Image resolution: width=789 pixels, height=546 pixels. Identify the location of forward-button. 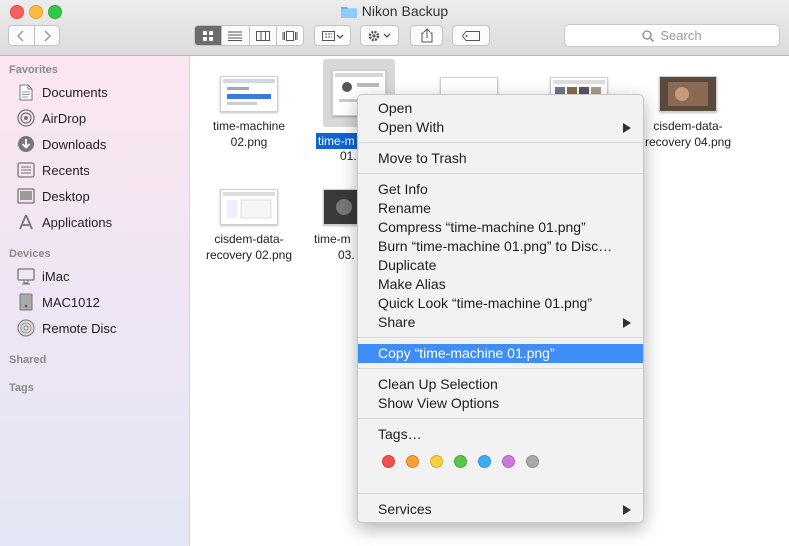
(46, 35).